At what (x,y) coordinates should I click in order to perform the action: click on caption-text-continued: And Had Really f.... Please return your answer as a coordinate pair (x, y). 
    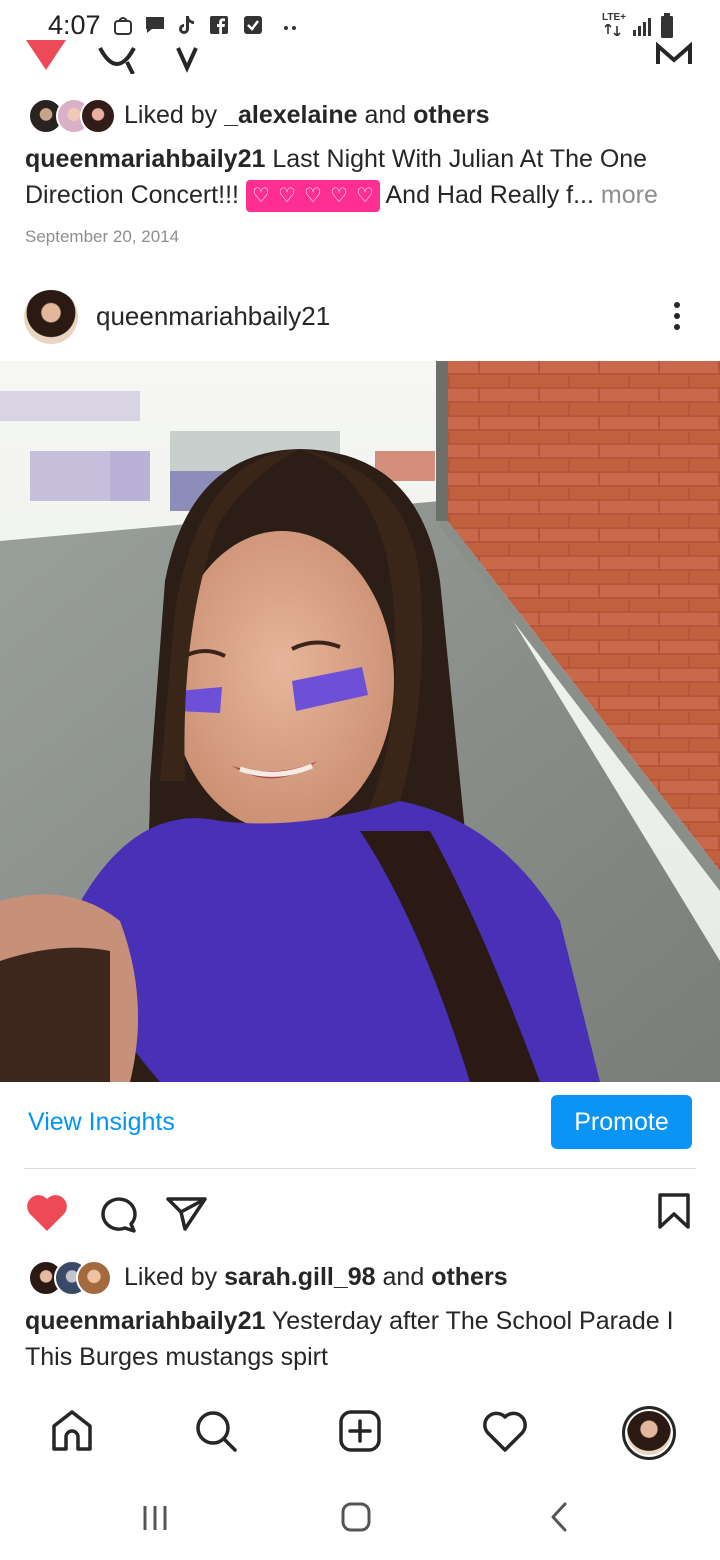
    Looking at the image, I should click on (489, 195).